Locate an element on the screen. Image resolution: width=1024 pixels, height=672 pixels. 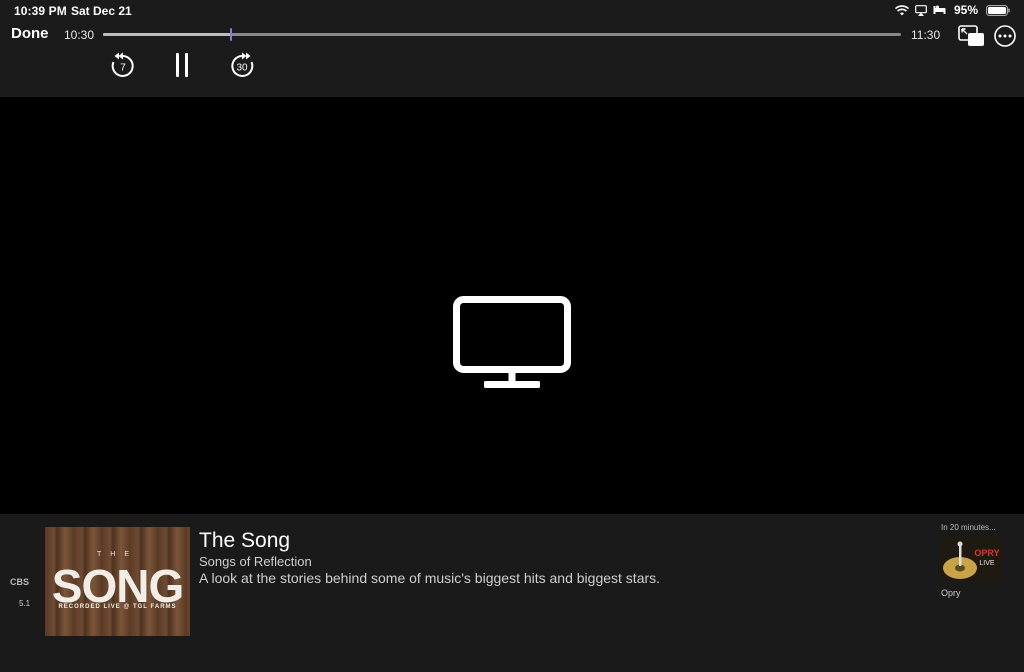
done-button: Done is located at coordinates (30, 33).